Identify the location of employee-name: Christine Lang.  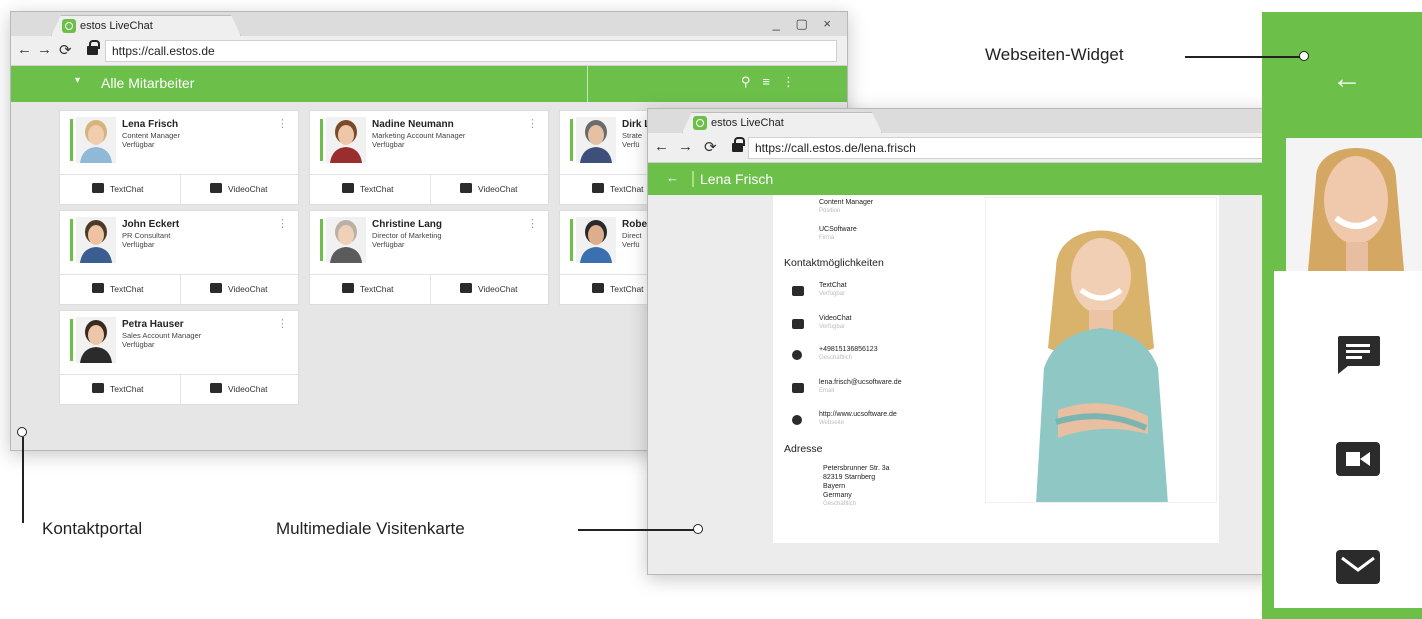
(407, 224).